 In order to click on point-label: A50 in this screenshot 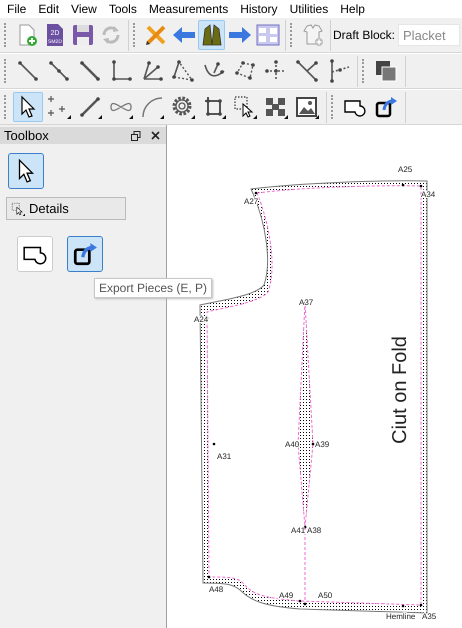, I will do `click(325, 595)`.